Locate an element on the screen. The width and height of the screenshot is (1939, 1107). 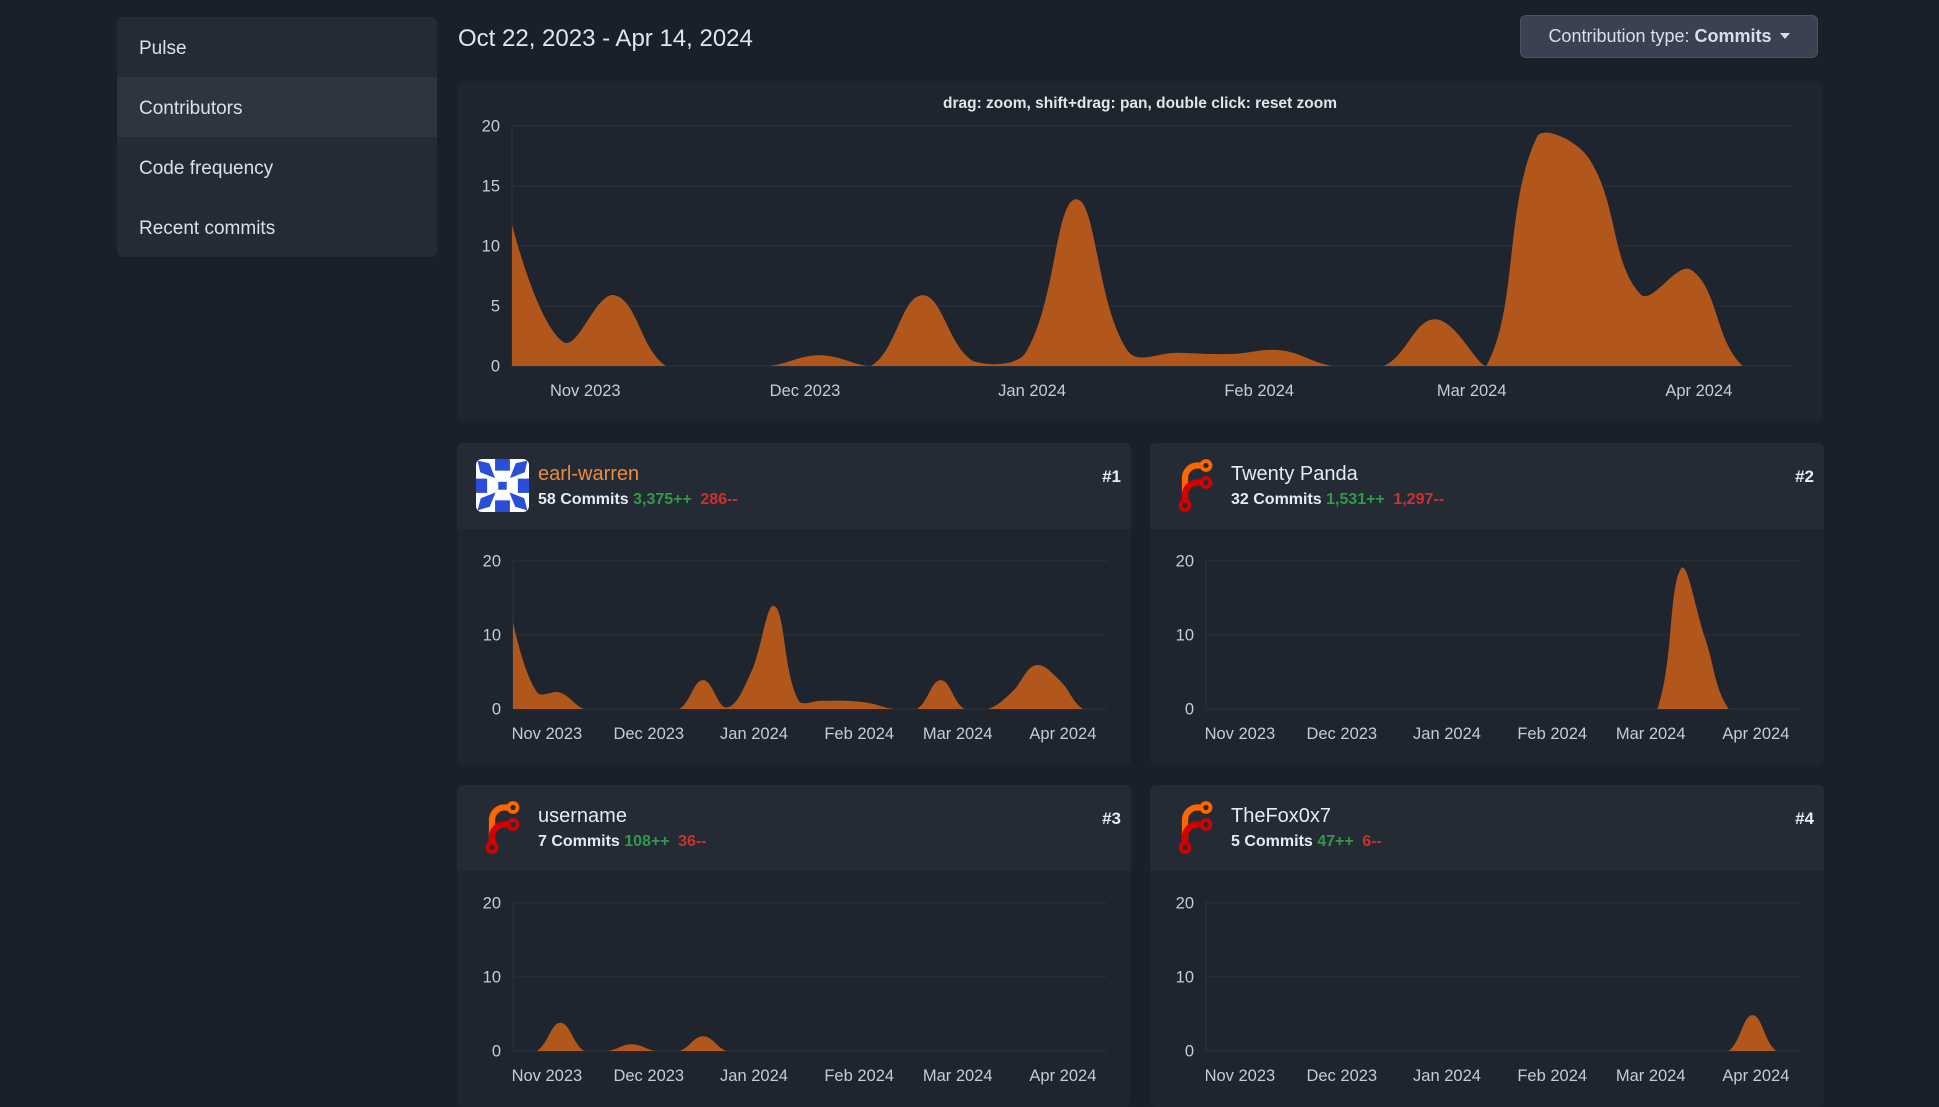
svg-text: 5 is located at coordinates (495, 307).